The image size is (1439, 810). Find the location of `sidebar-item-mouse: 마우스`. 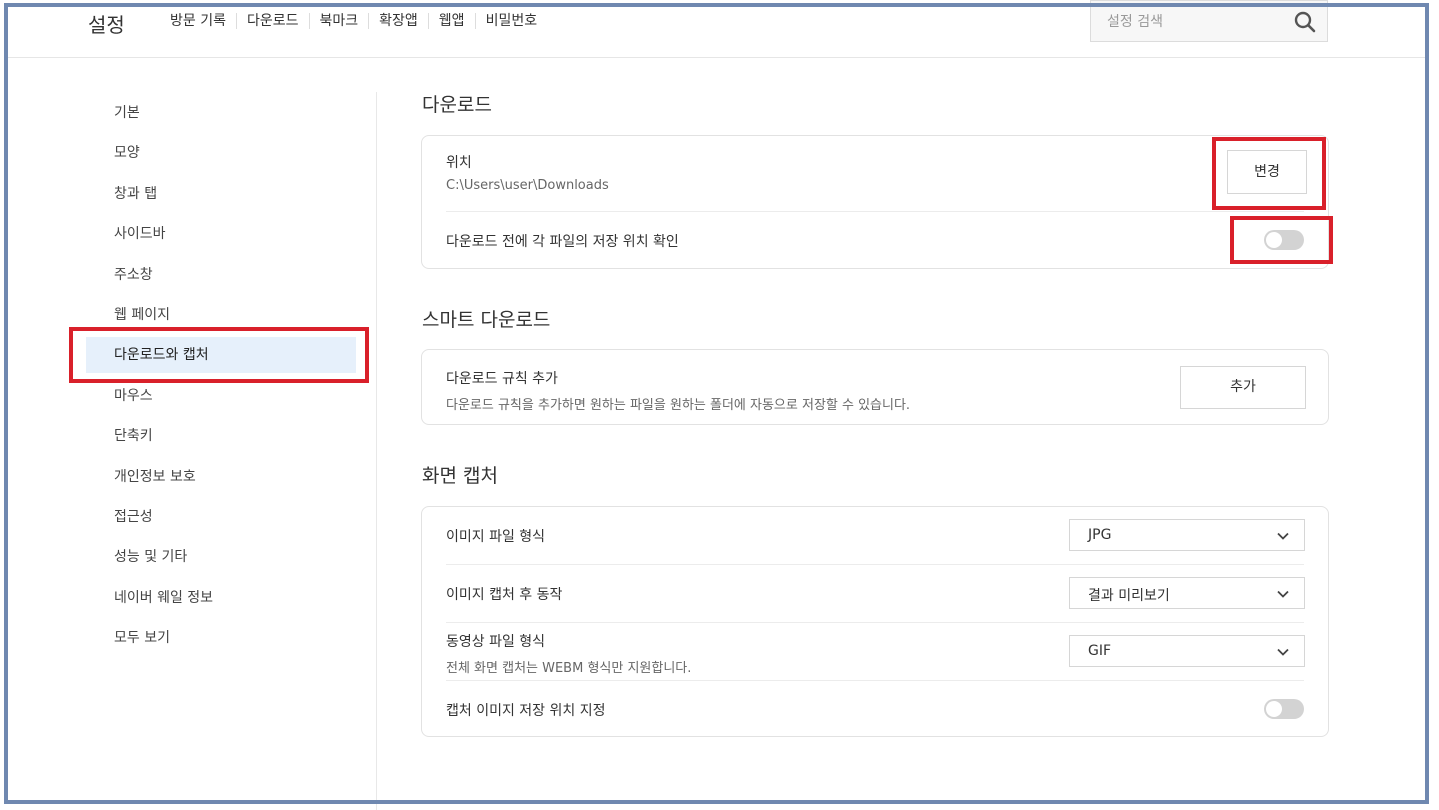

sidebar-item-mouse: 마우스 is located at coordinates (221, 396).